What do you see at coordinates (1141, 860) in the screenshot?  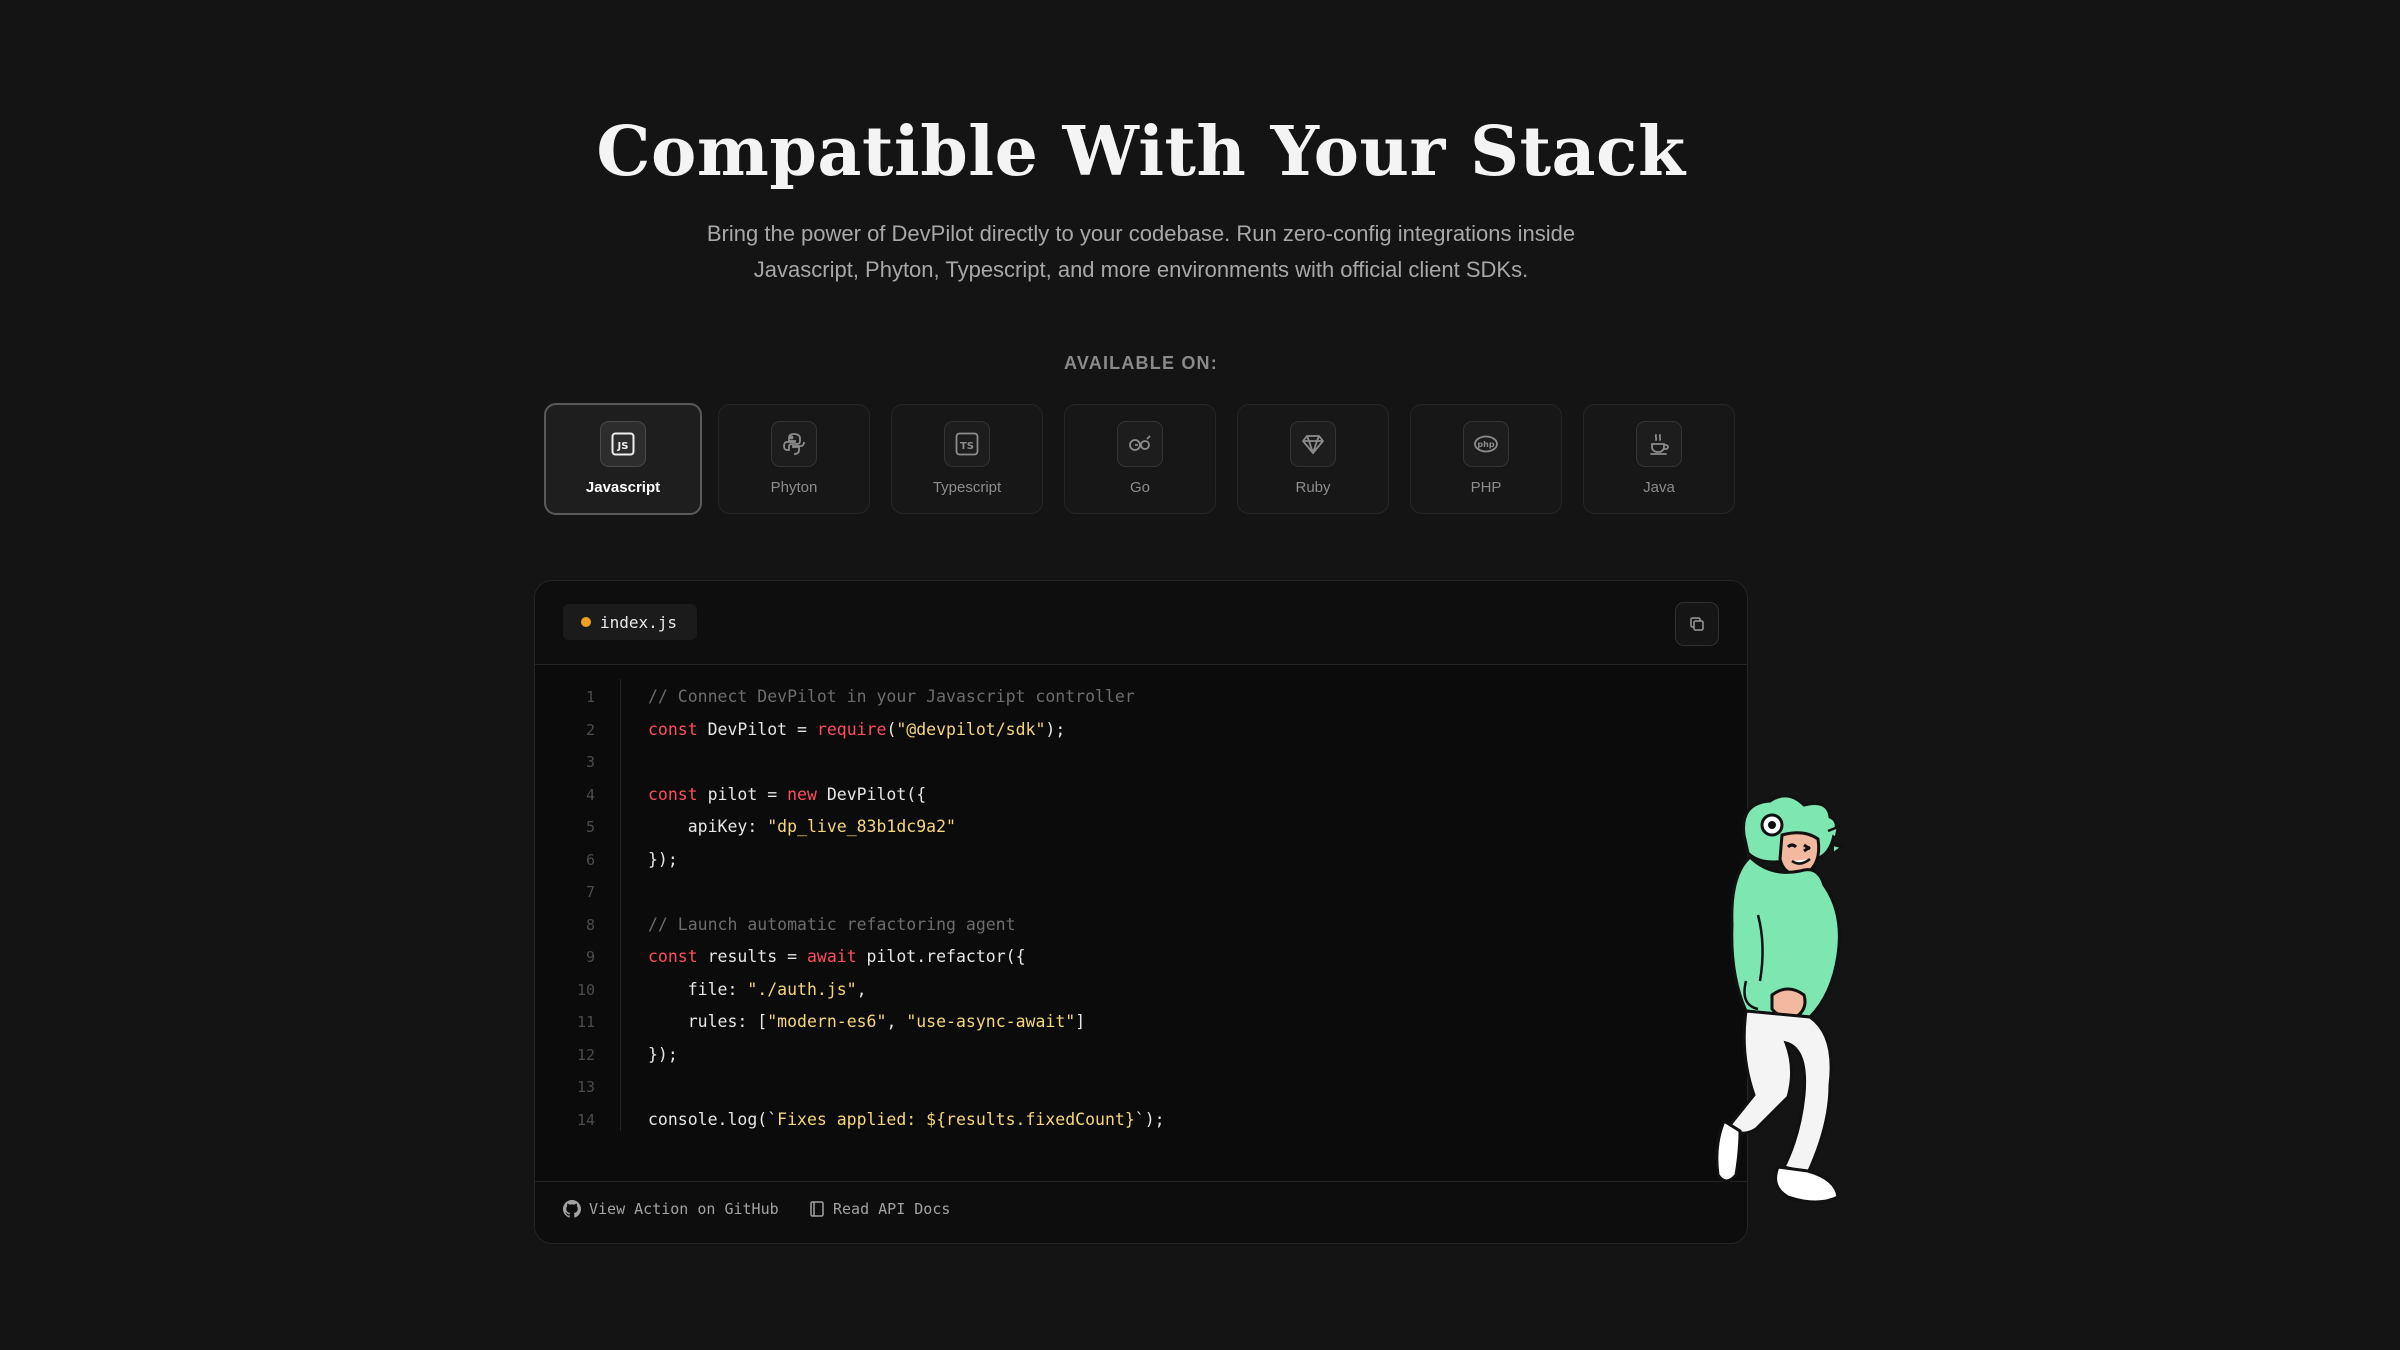 I see `code-line: 6});` at bounding box center [1141, 860].